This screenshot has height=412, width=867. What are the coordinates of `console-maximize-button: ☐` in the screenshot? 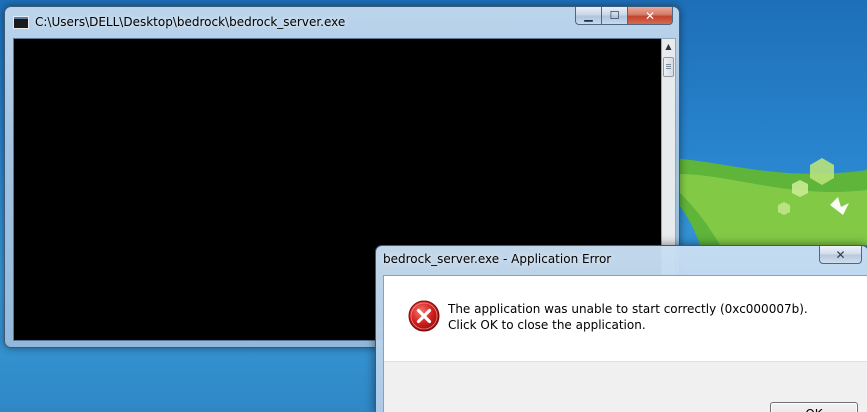 It's located at (615, 16).